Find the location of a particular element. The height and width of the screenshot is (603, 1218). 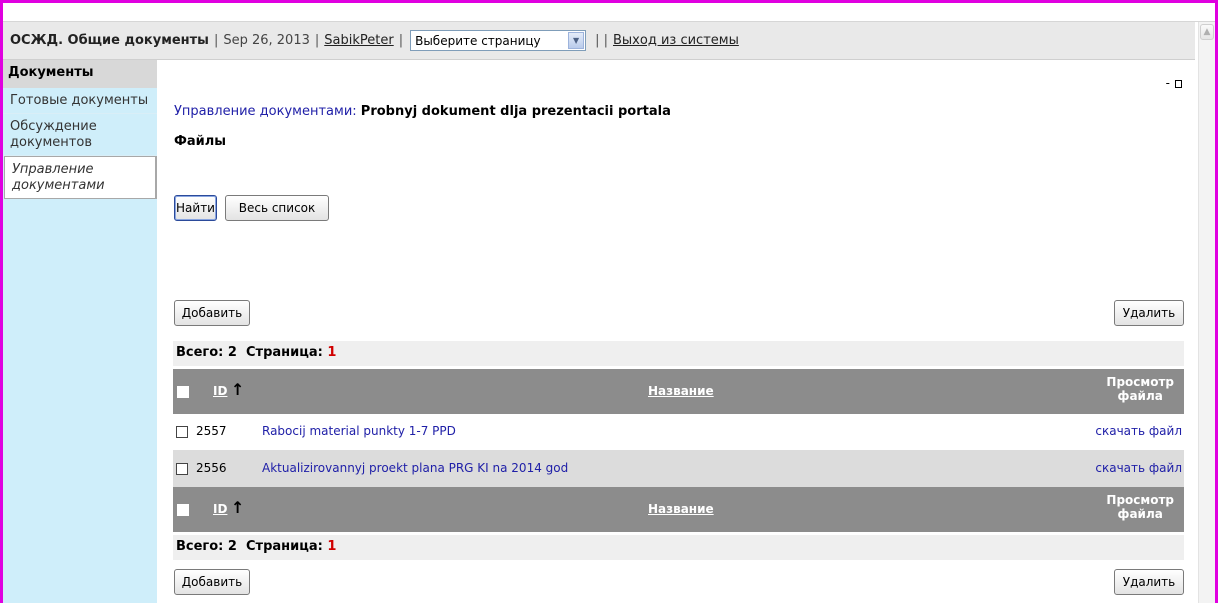

column-header-name-bottom: Название is located at coordinates (681, 509).